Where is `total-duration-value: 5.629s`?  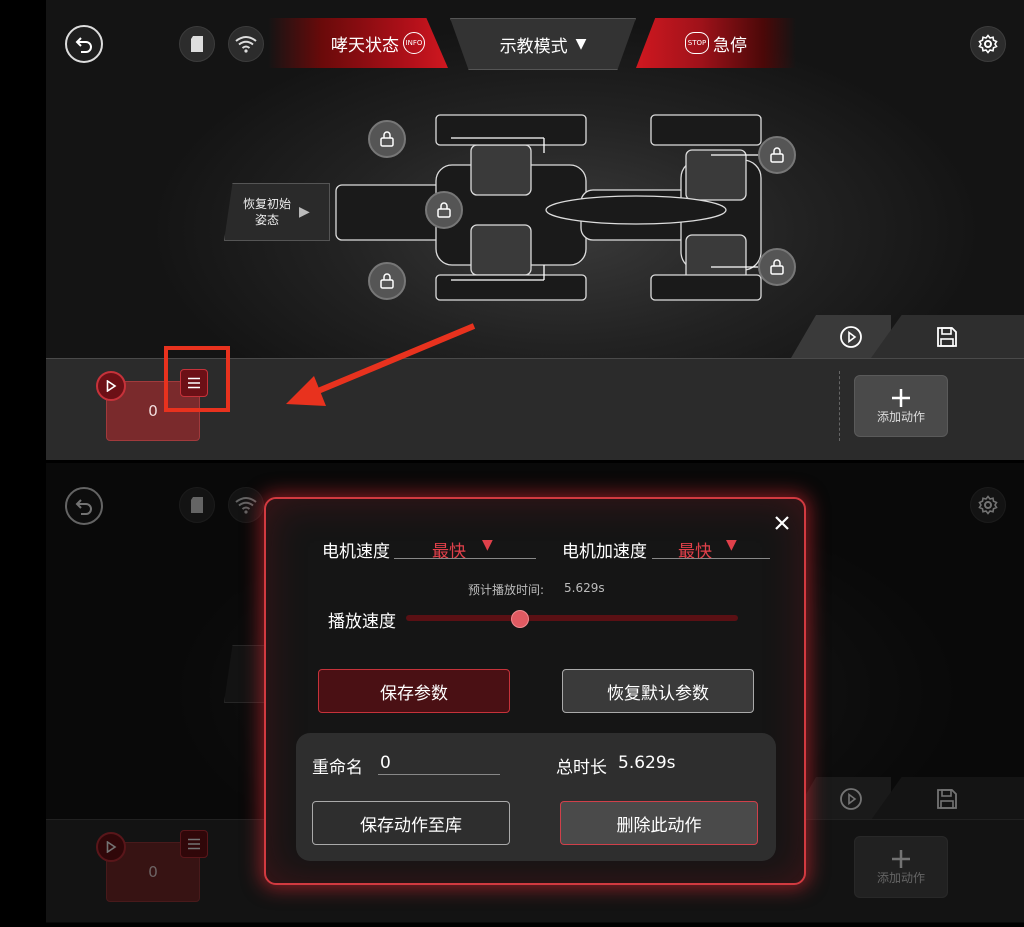
total-duration-value: 5.629s is located at coordinates (647, 763).